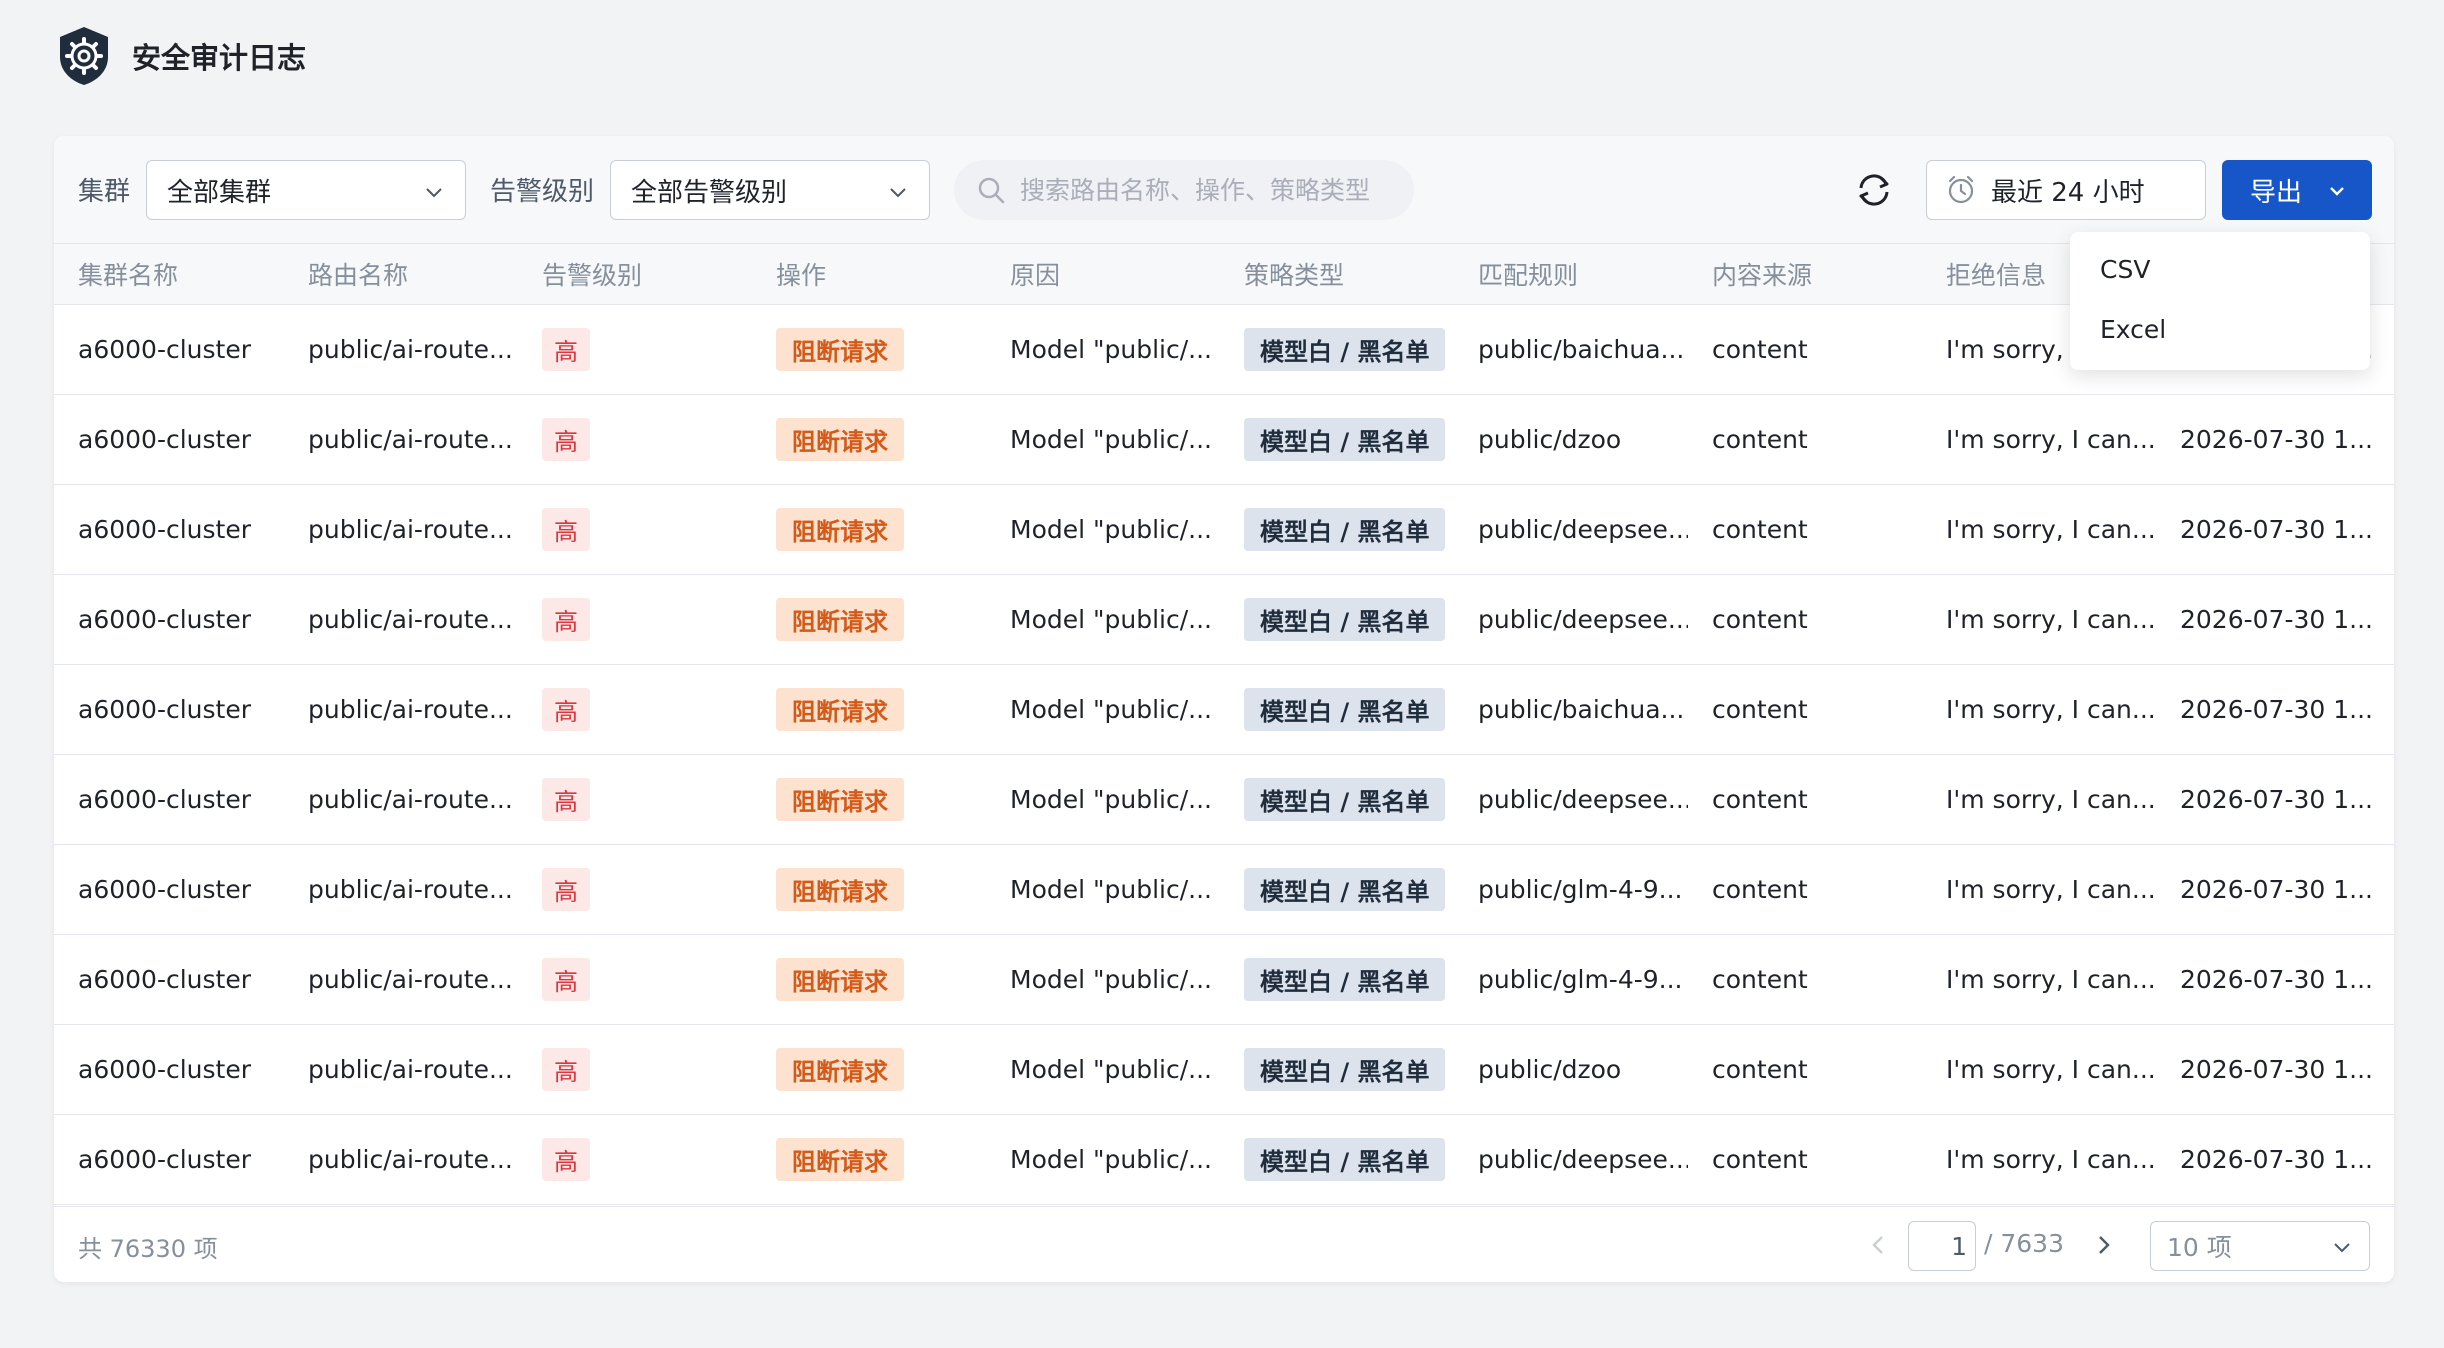  I want to click on page-number-input, so click(1942, 1246).